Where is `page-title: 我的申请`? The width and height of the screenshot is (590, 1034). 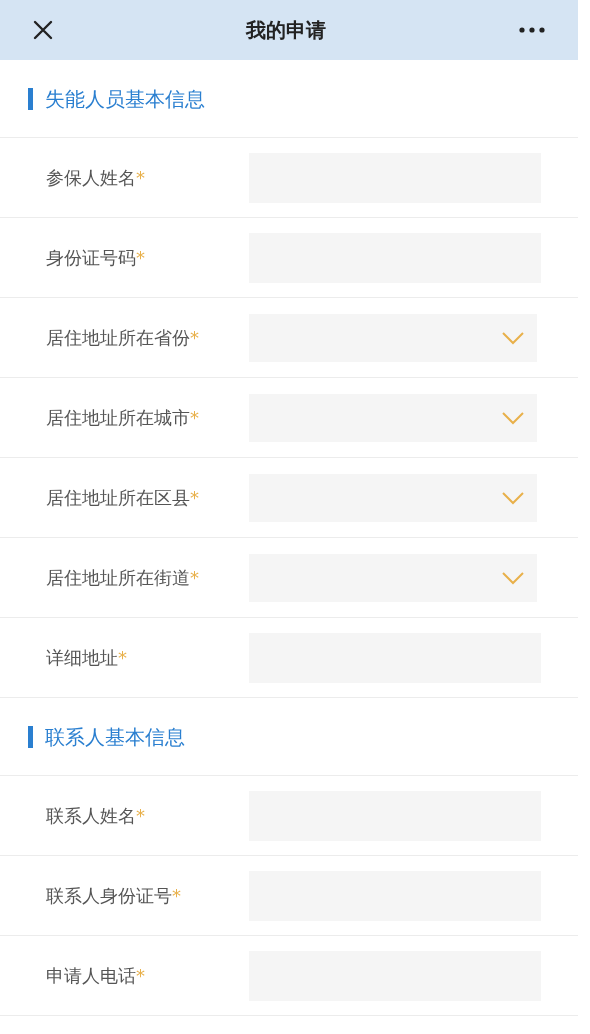 page-title: 我的申请 is located at coordinates (286, 30).